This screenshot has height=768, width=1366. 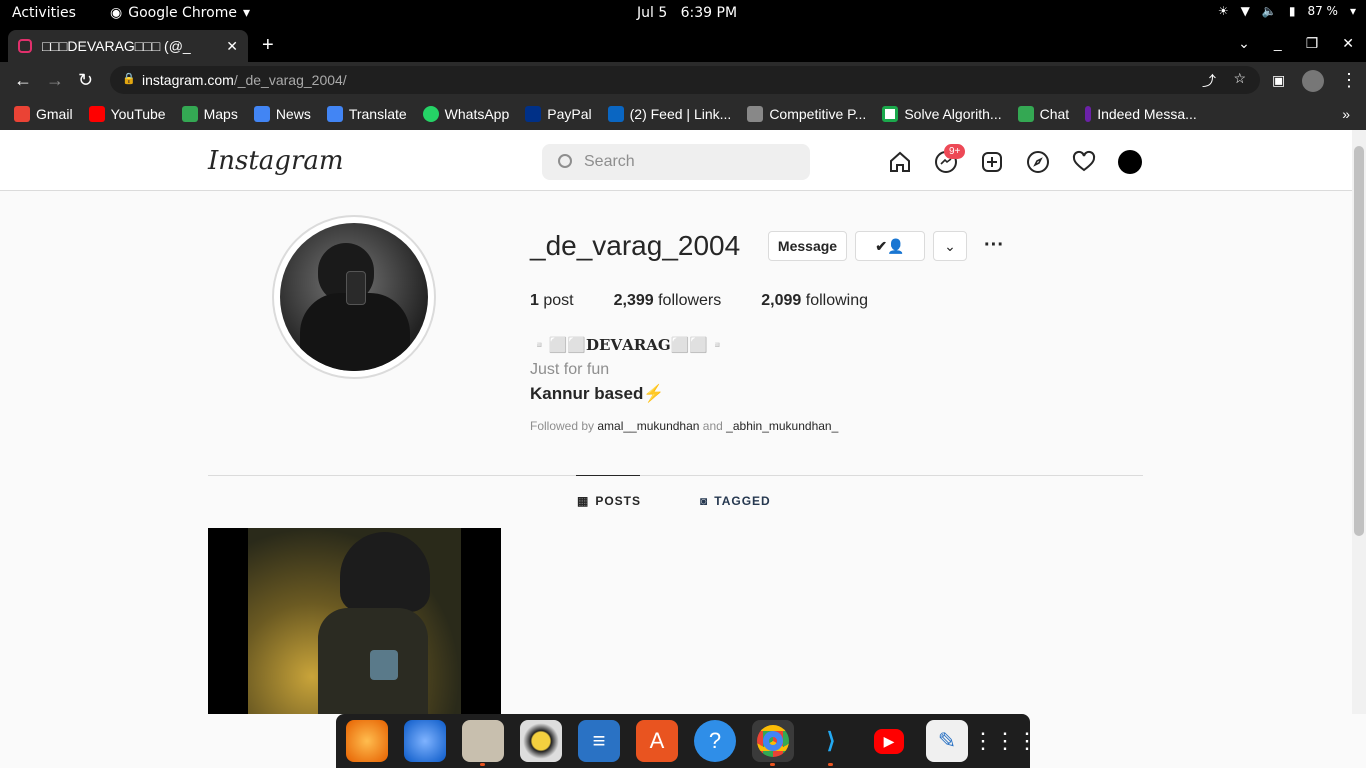 I want to click on app-menu: ◉ Google Chrome ▾, so click(x=180, y=13).